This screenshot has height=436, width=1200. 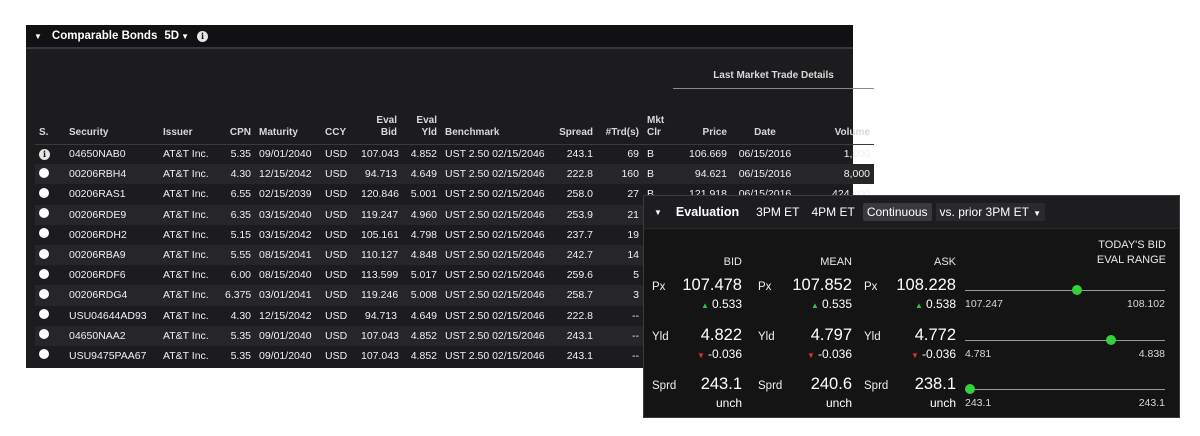 What do you see at coordinates (777, 212) in the screenshot?
I see `tab-3pm-et: 3PM ET` at bounding box center [777, 212].